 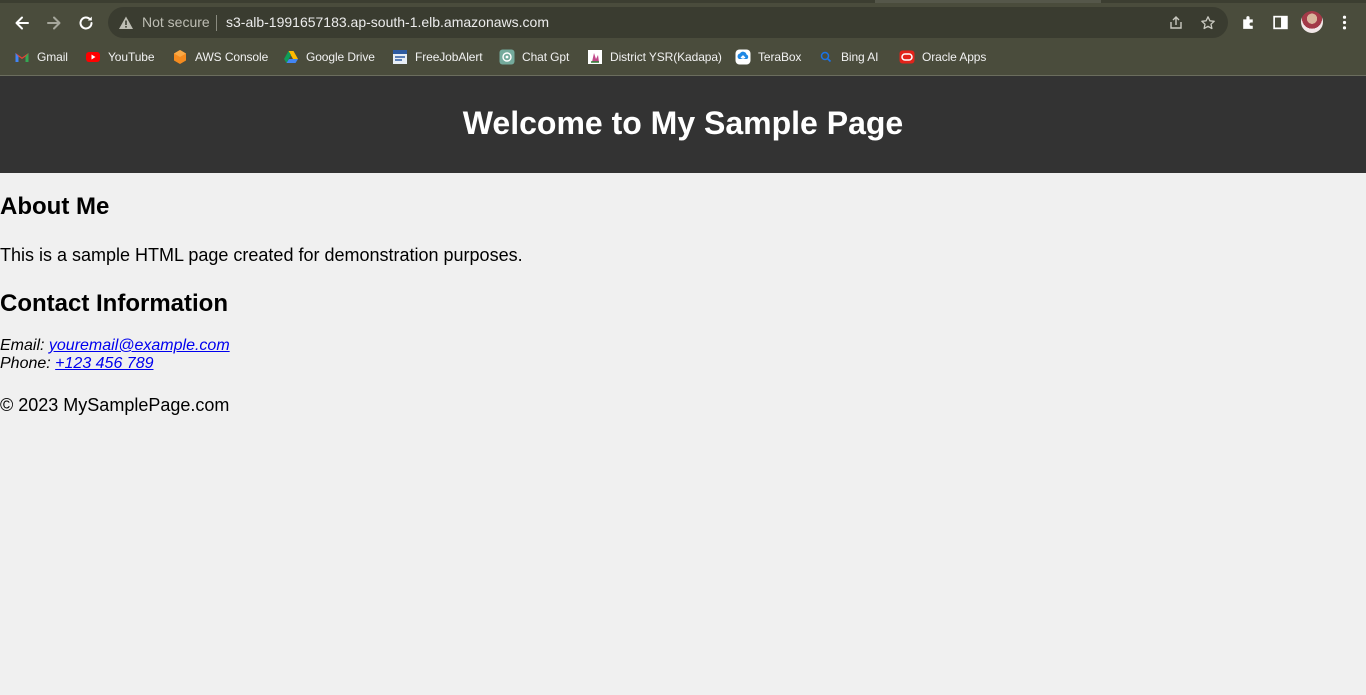 I want to click on bookmark-label: Bing AI, so click(x=860, y=57).